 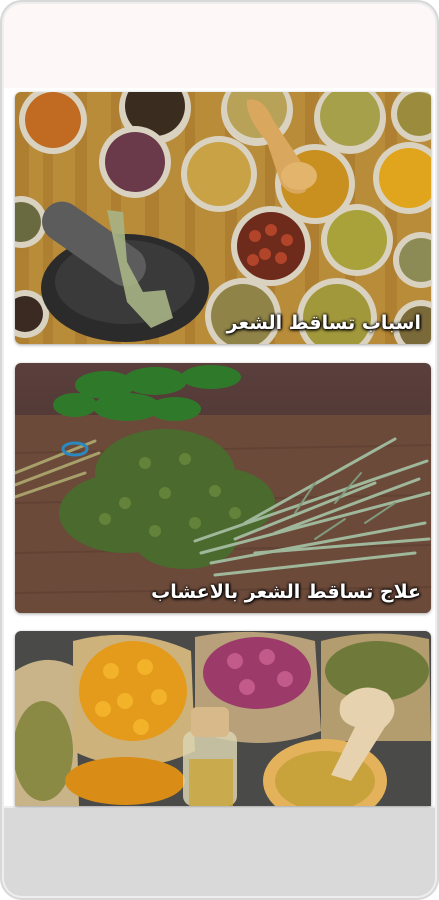 I want to click on card-title: اسباب تساقط الشعر, so click(x=323, y=323).